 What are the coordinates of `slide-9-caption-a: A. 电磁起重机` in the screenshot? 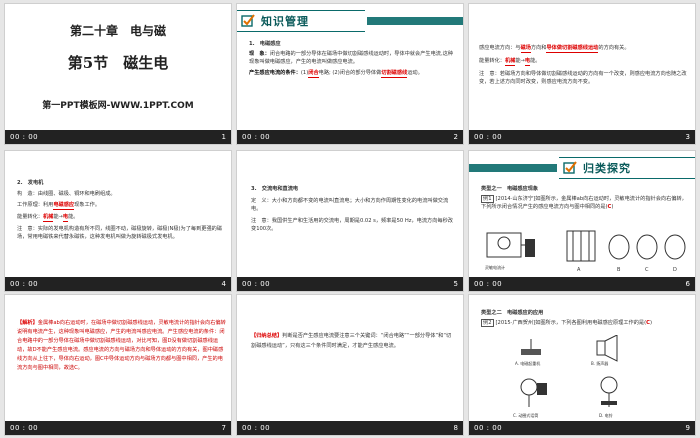 It's located at (527, 363).